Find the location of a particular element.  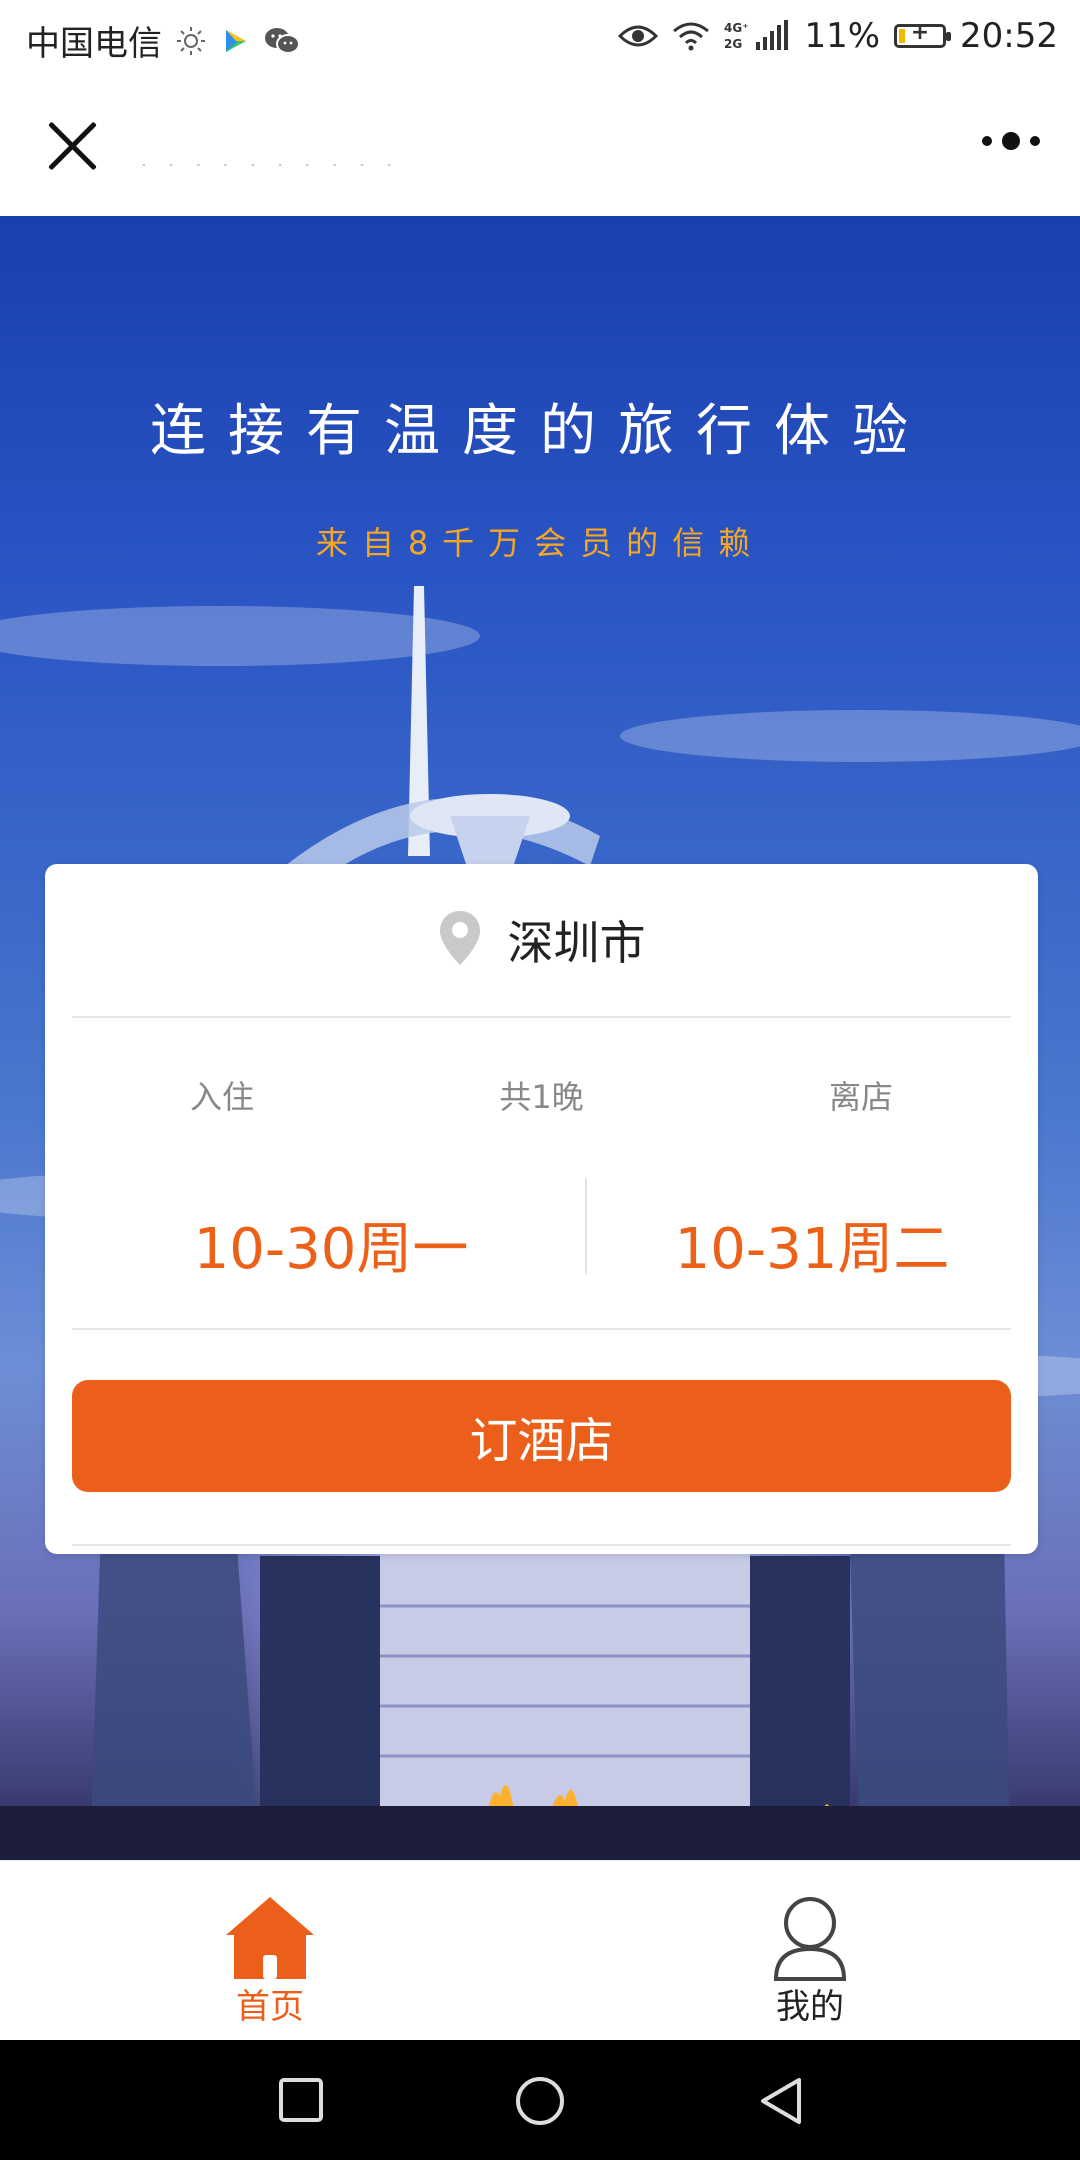

battery-charging-icon: + is located at coordinates (923, 34).